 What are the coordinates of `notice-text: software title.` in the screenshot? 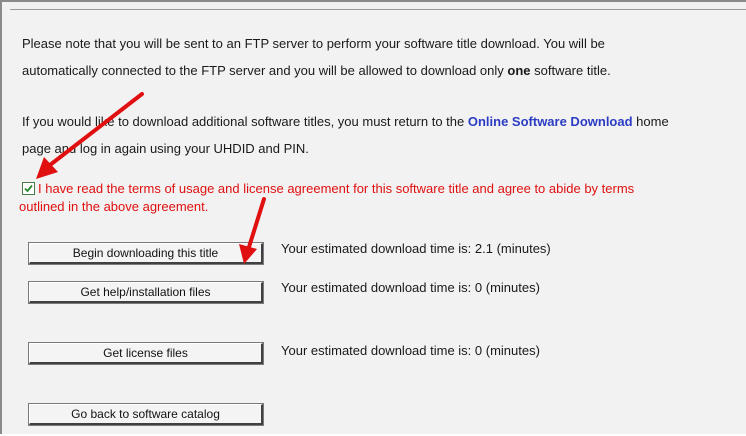 It's located at (570, 70).